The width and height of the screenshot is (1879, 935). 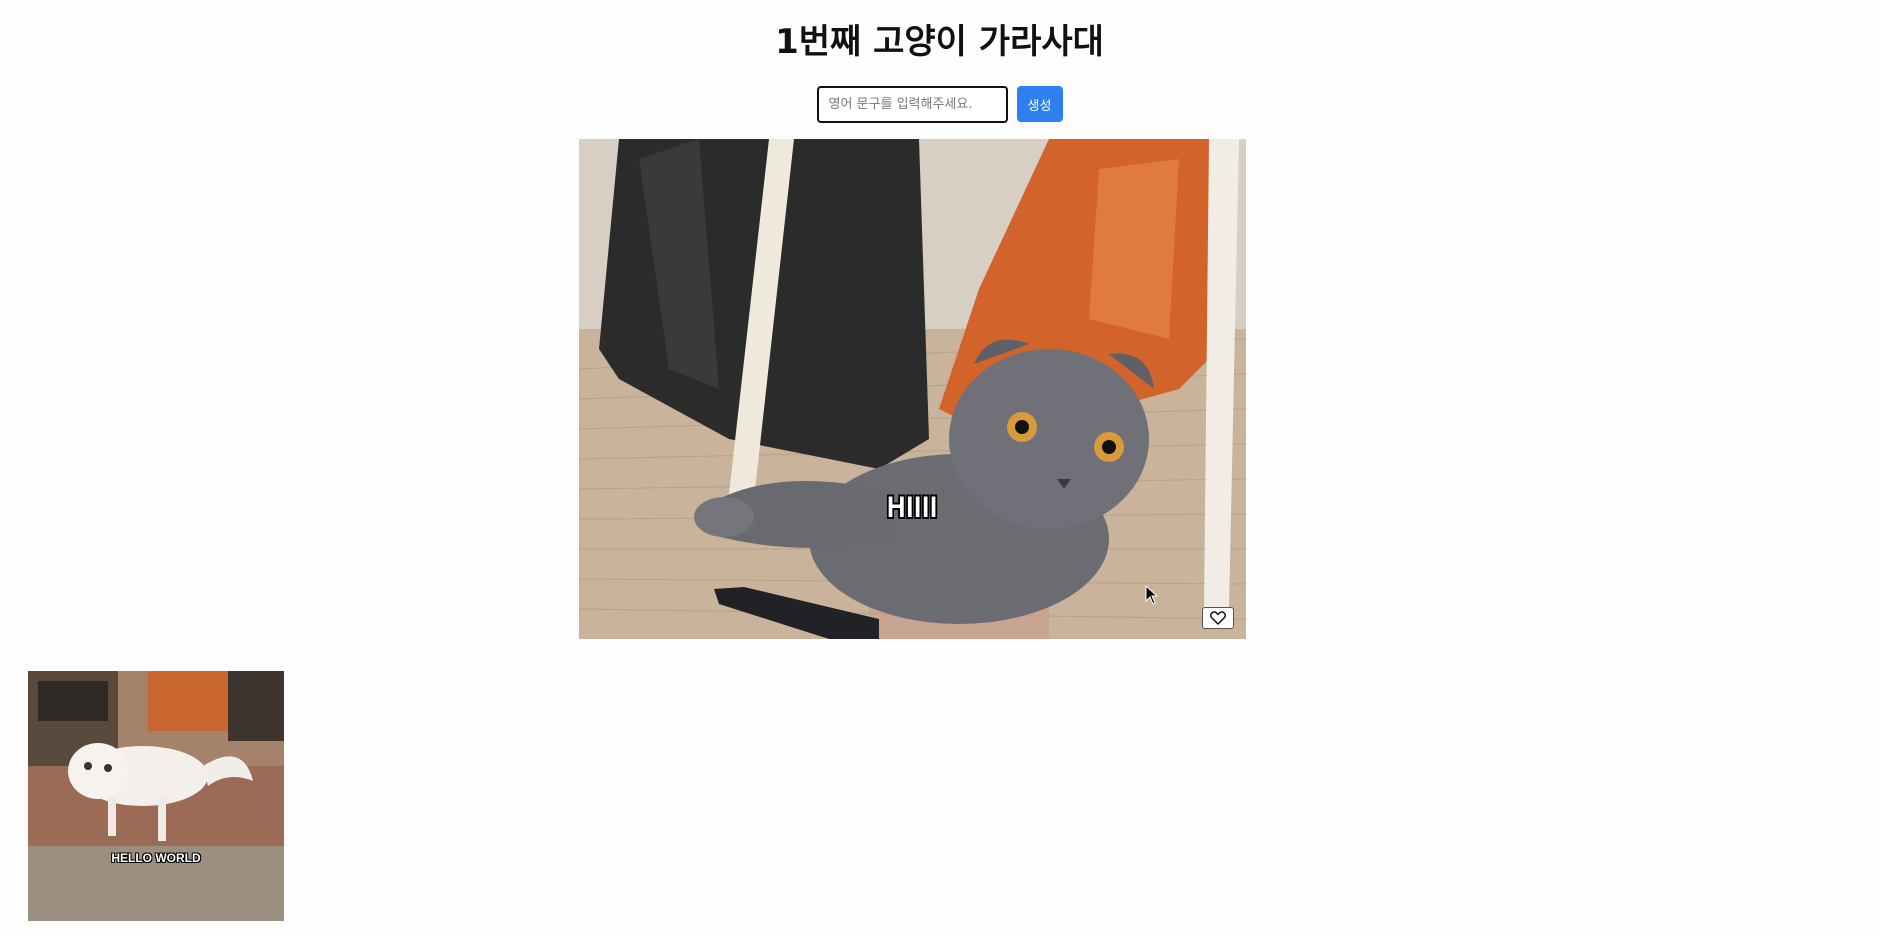 I want to click on cat-says-form: 생성, so click(x=939, y=104).